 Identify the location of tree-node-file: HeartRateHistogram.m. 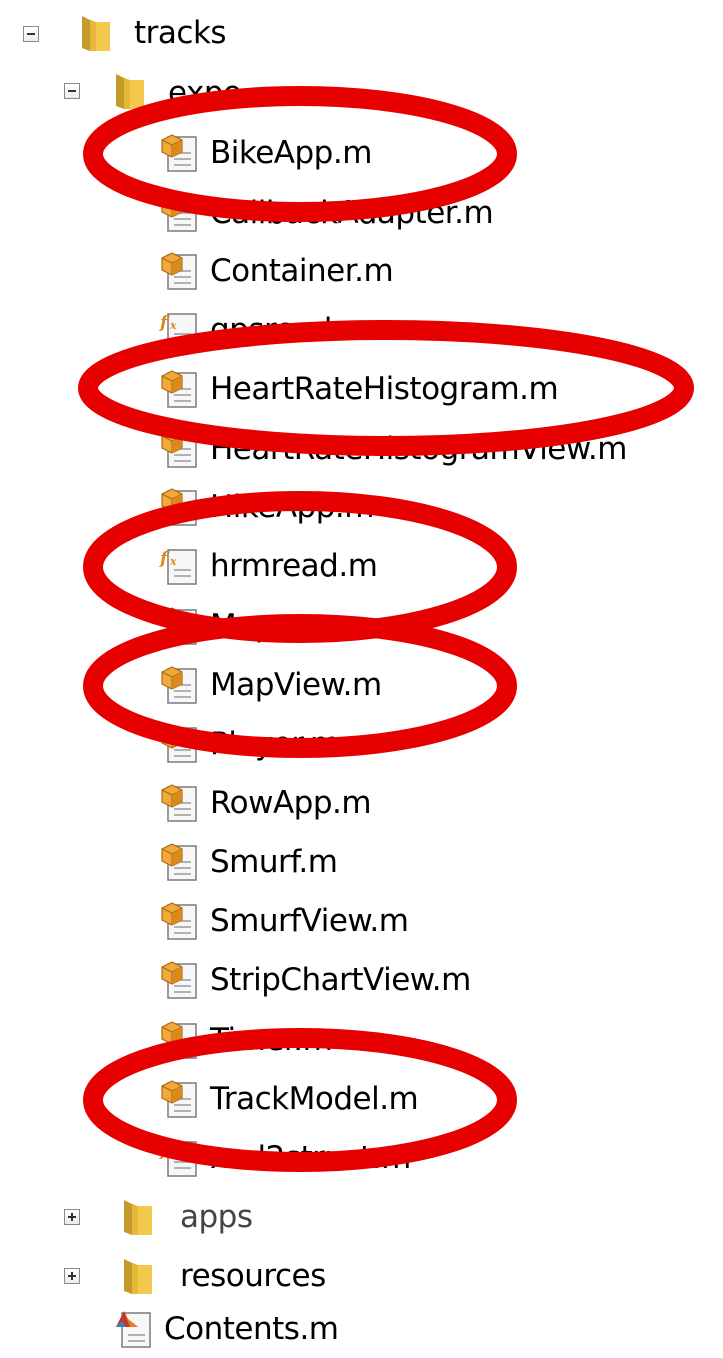
(358, 389).